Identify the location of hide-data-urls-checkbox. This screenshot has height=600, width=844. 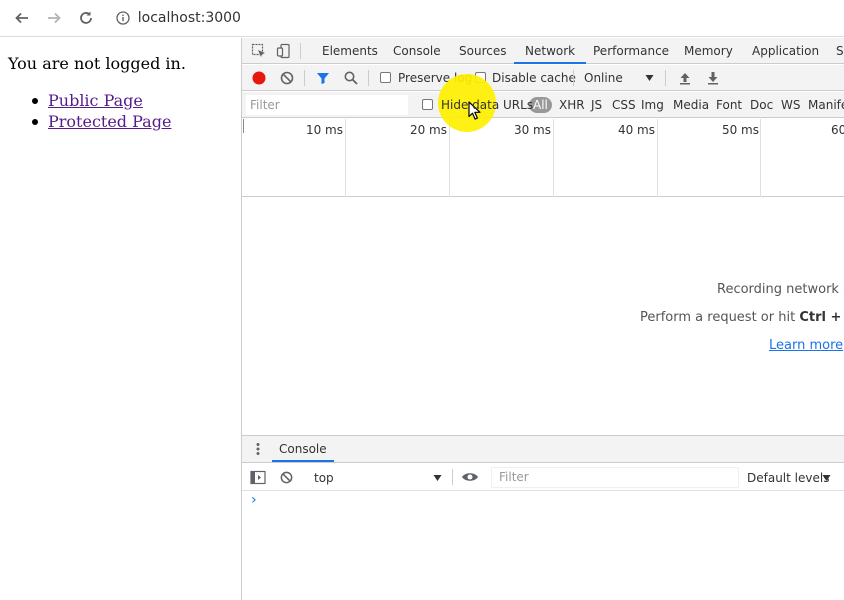
(427, 104).